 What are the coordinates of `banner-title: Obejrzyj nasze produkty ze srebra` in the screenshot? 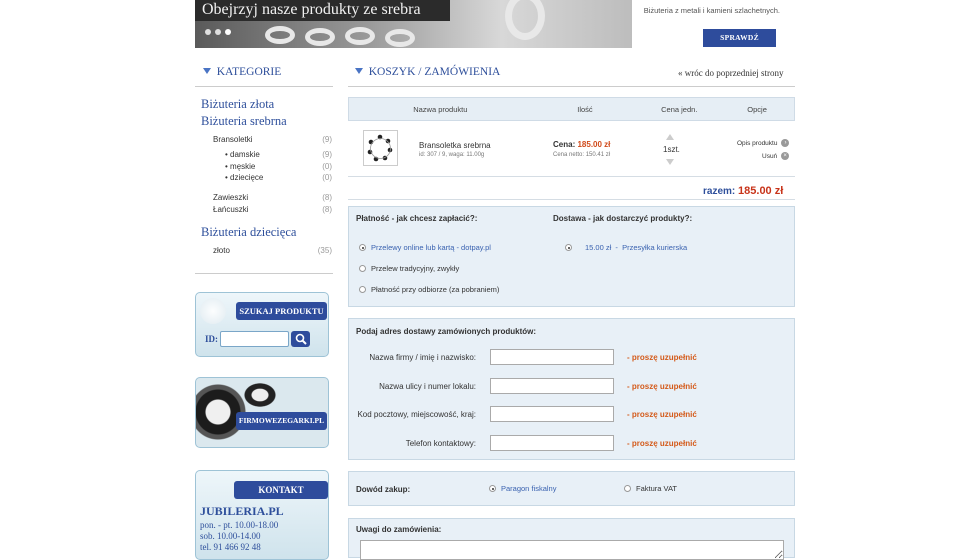 It's located at (322, 10).